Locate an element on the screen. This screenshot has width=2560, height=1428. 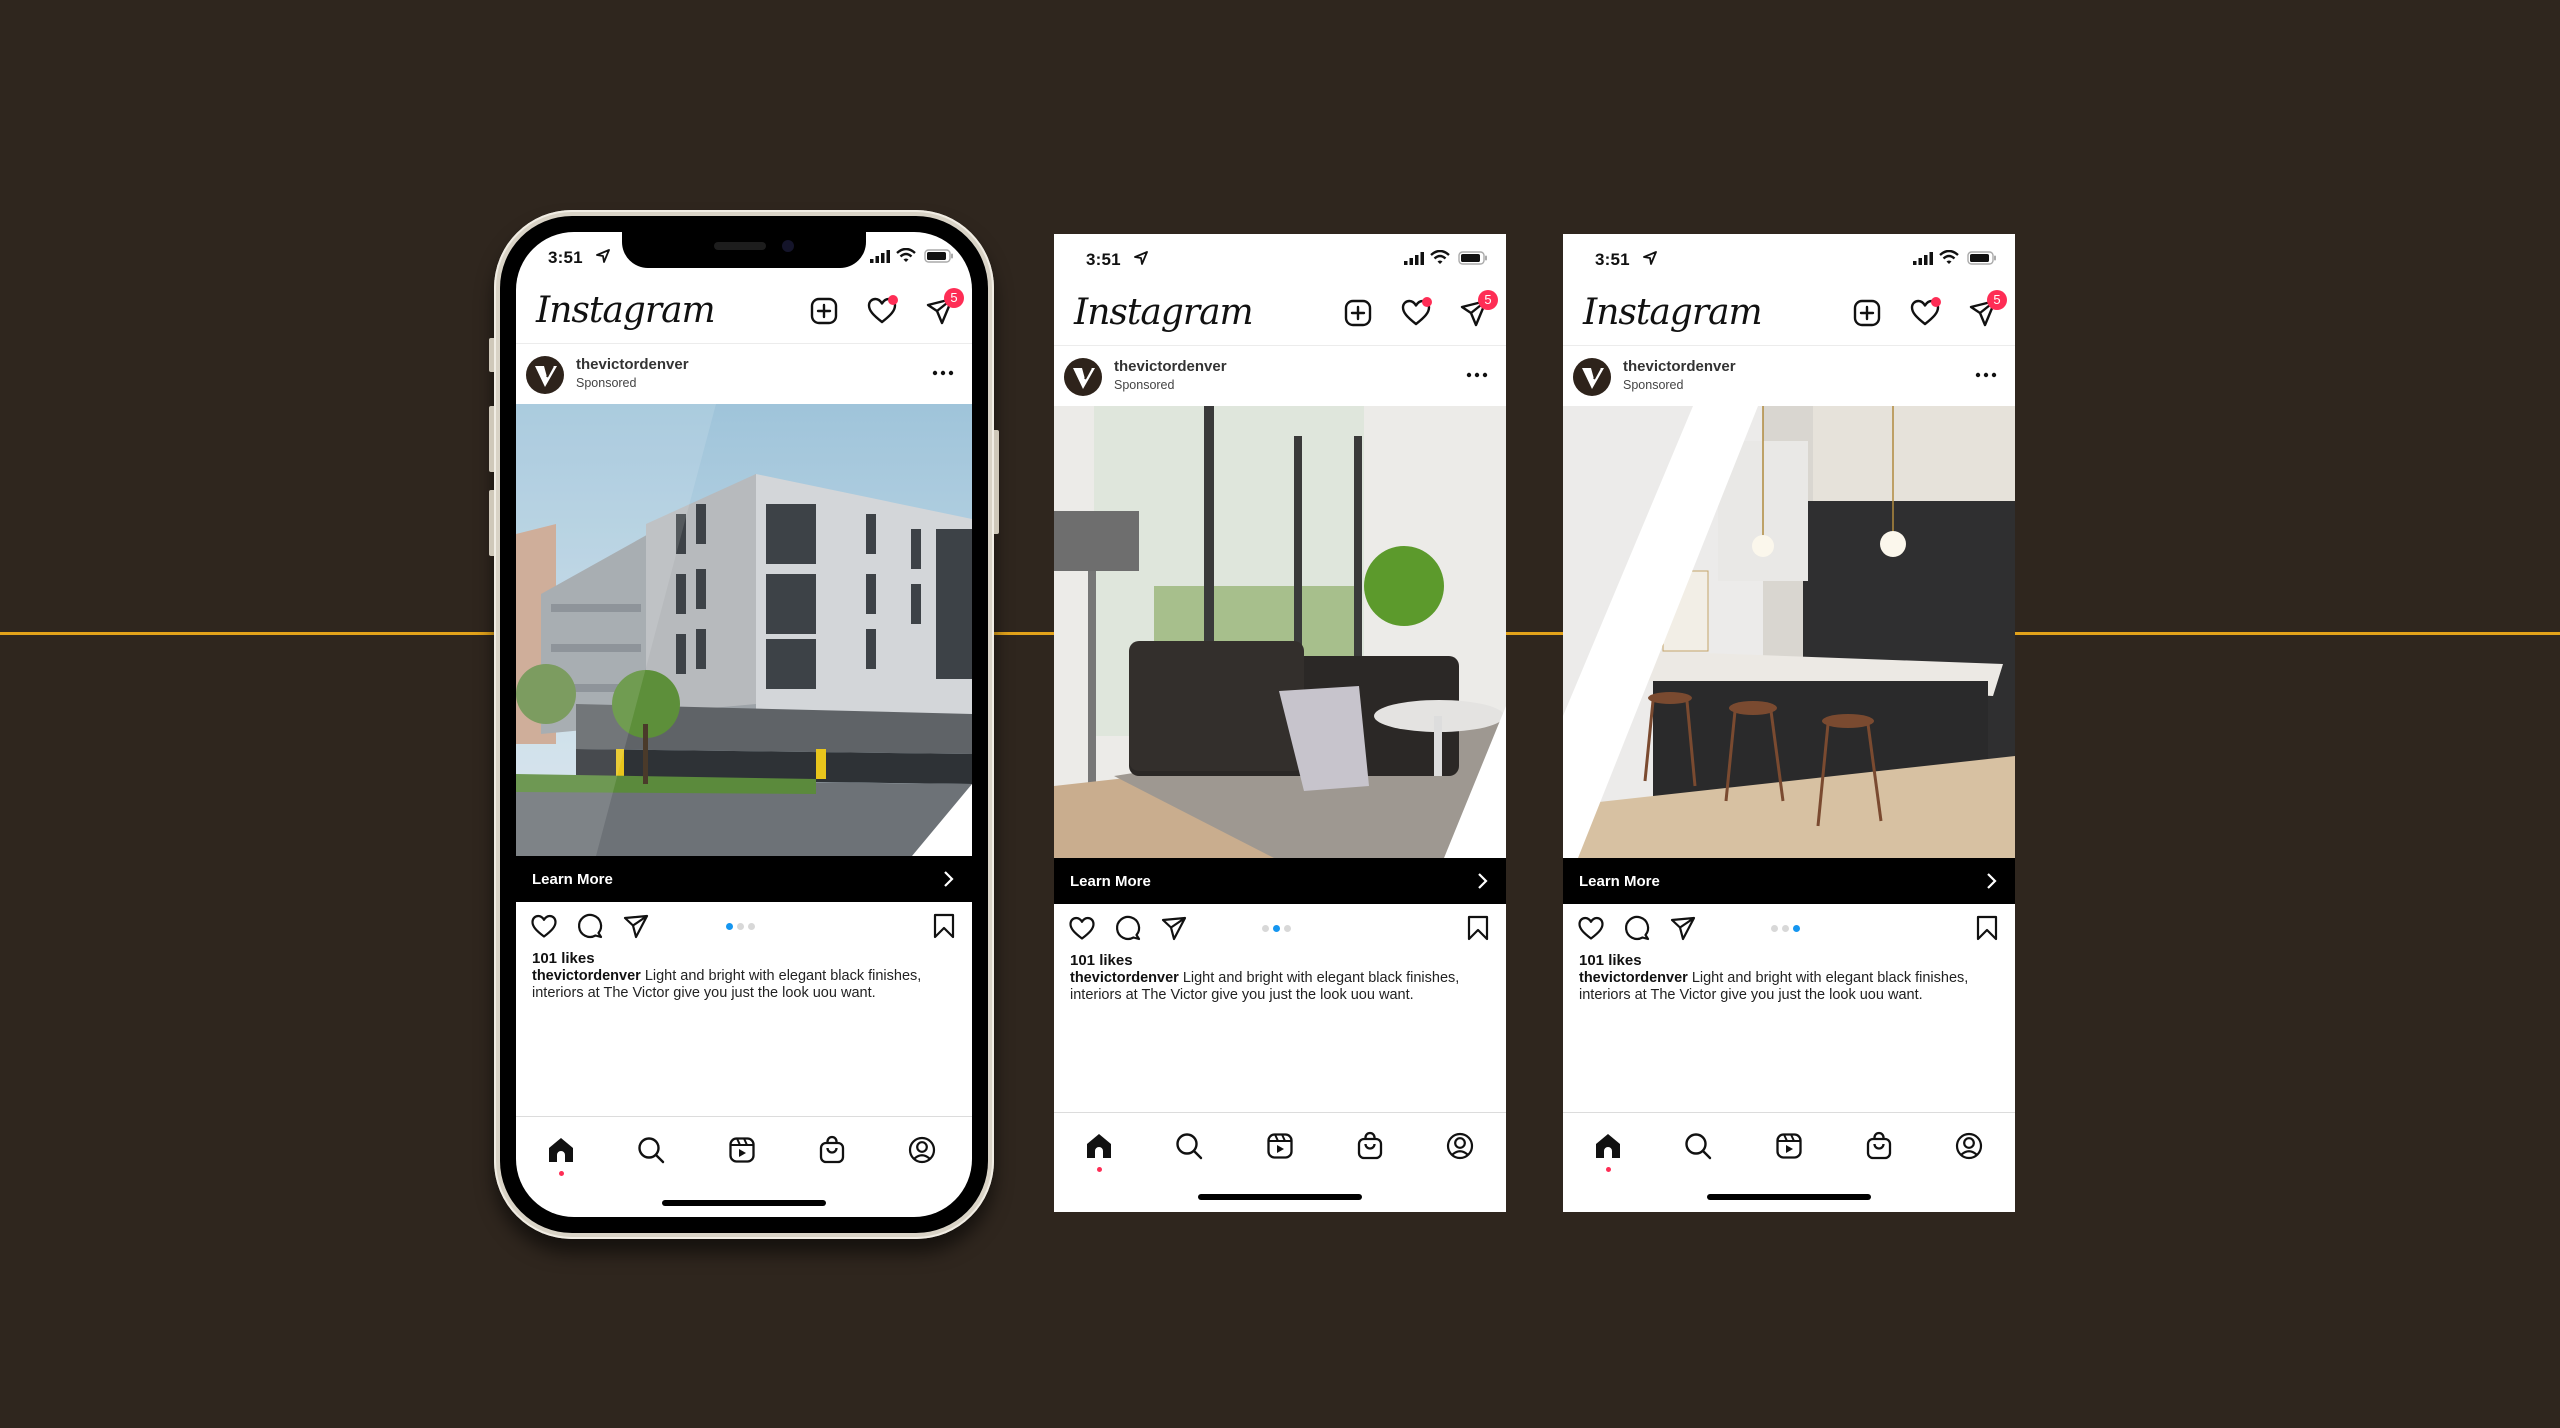
kitchen-illustration is located at coordinates (1789, 632).